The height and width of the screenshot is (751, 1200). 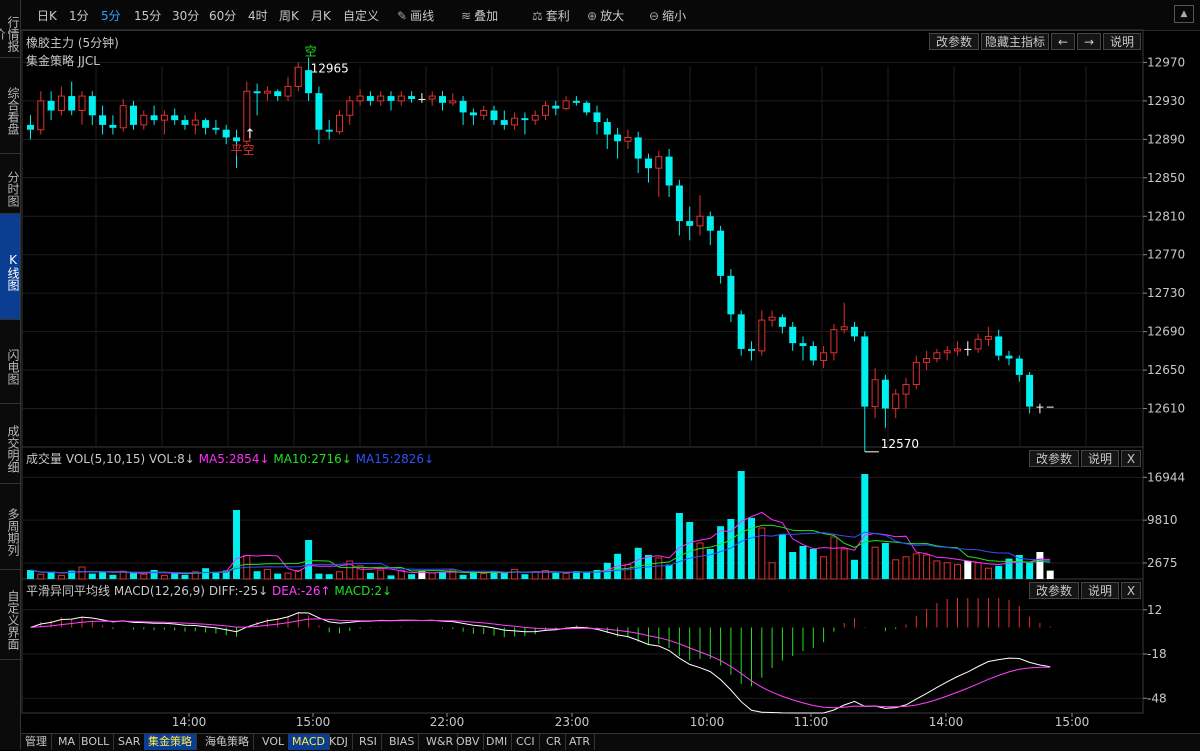 What do you see at coordinates (707, 722) in the screenshot?
I see `x-tick-label: 10:00` at bounding box center [707, 722].